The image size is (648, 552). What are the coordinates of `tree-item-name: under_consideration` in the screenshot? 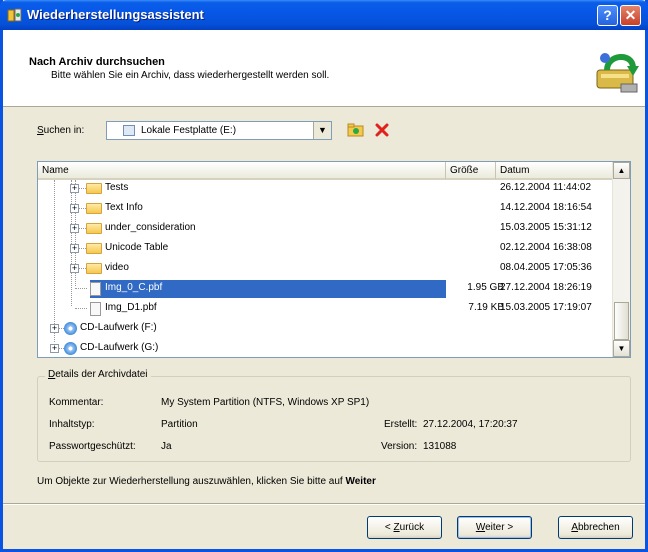 It's located at (150, 227).